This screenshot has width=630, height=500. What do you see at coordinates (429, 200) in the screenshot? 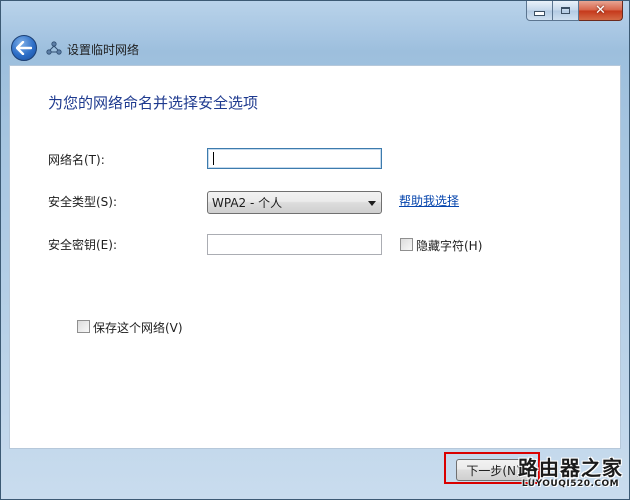
I see `help-me-choose-link: 帮助我选择` at bounding box center [429, 200].